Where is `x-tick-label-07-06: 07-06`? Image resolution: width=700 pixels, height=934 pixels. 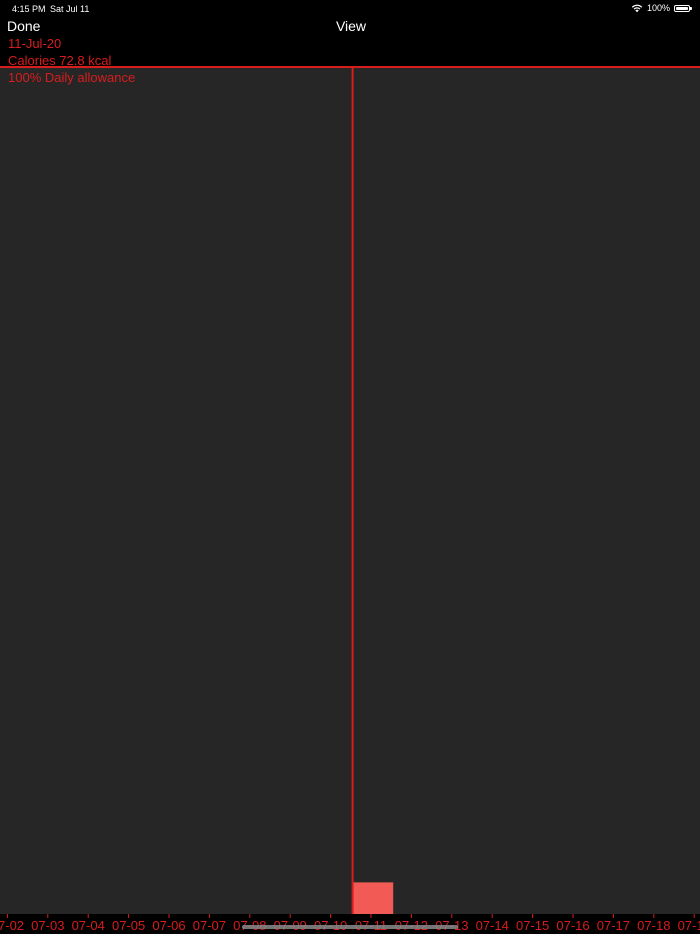 x-tick-label-07-06: 07-06 is located at coordinates (168, 925).